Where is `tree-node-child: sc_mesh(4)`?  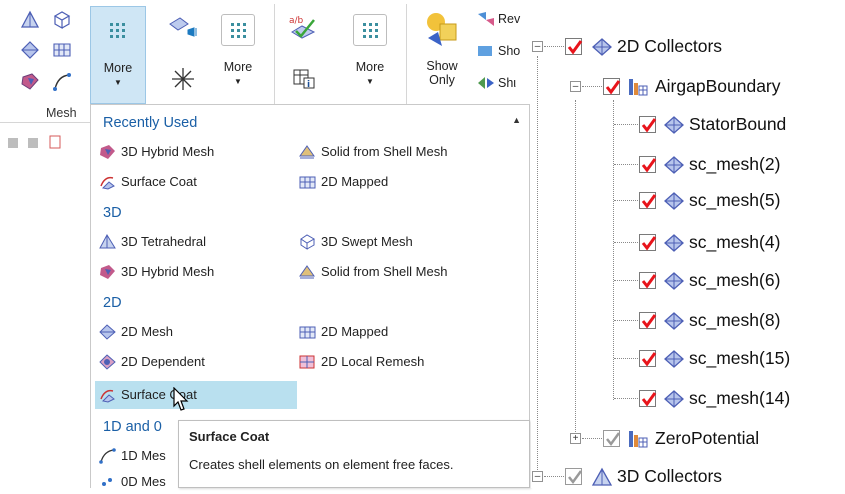 tree-node-child: sc_mesh(4) is located at coordinates (688, 242).